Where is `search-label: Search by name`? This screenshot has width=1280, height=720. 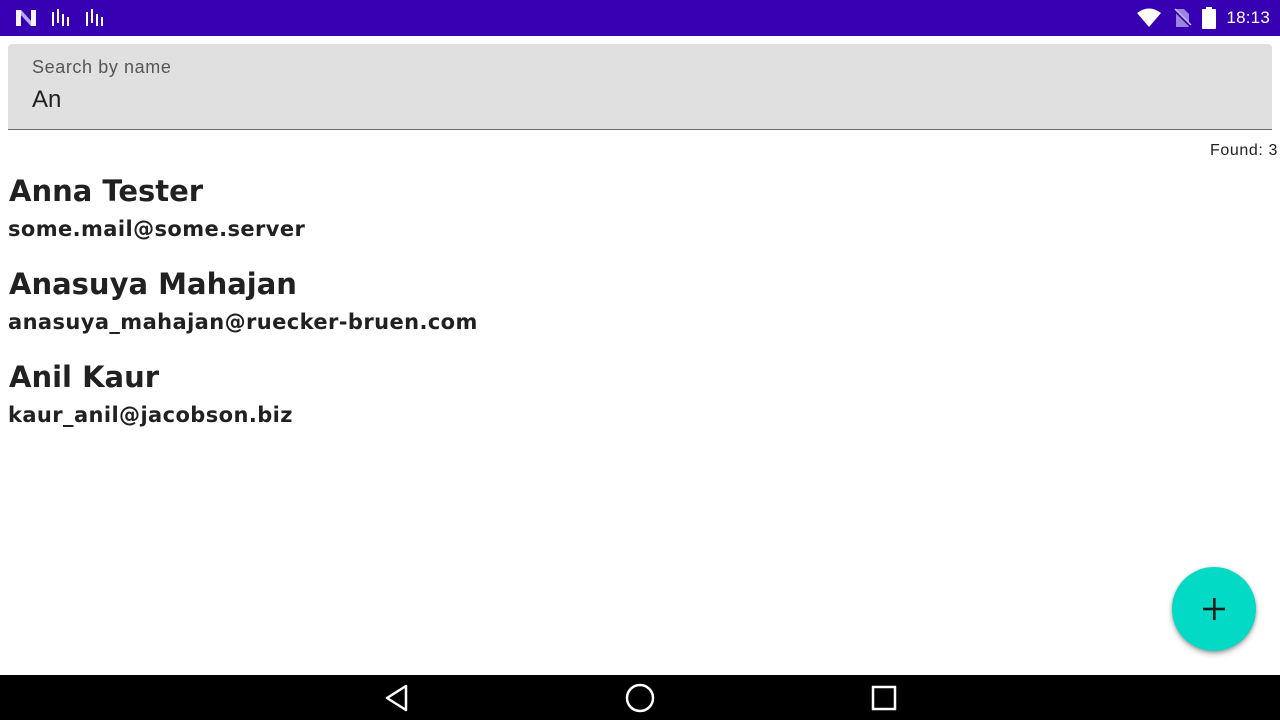 search-label: Search by name is located at coordinates (102, 67).